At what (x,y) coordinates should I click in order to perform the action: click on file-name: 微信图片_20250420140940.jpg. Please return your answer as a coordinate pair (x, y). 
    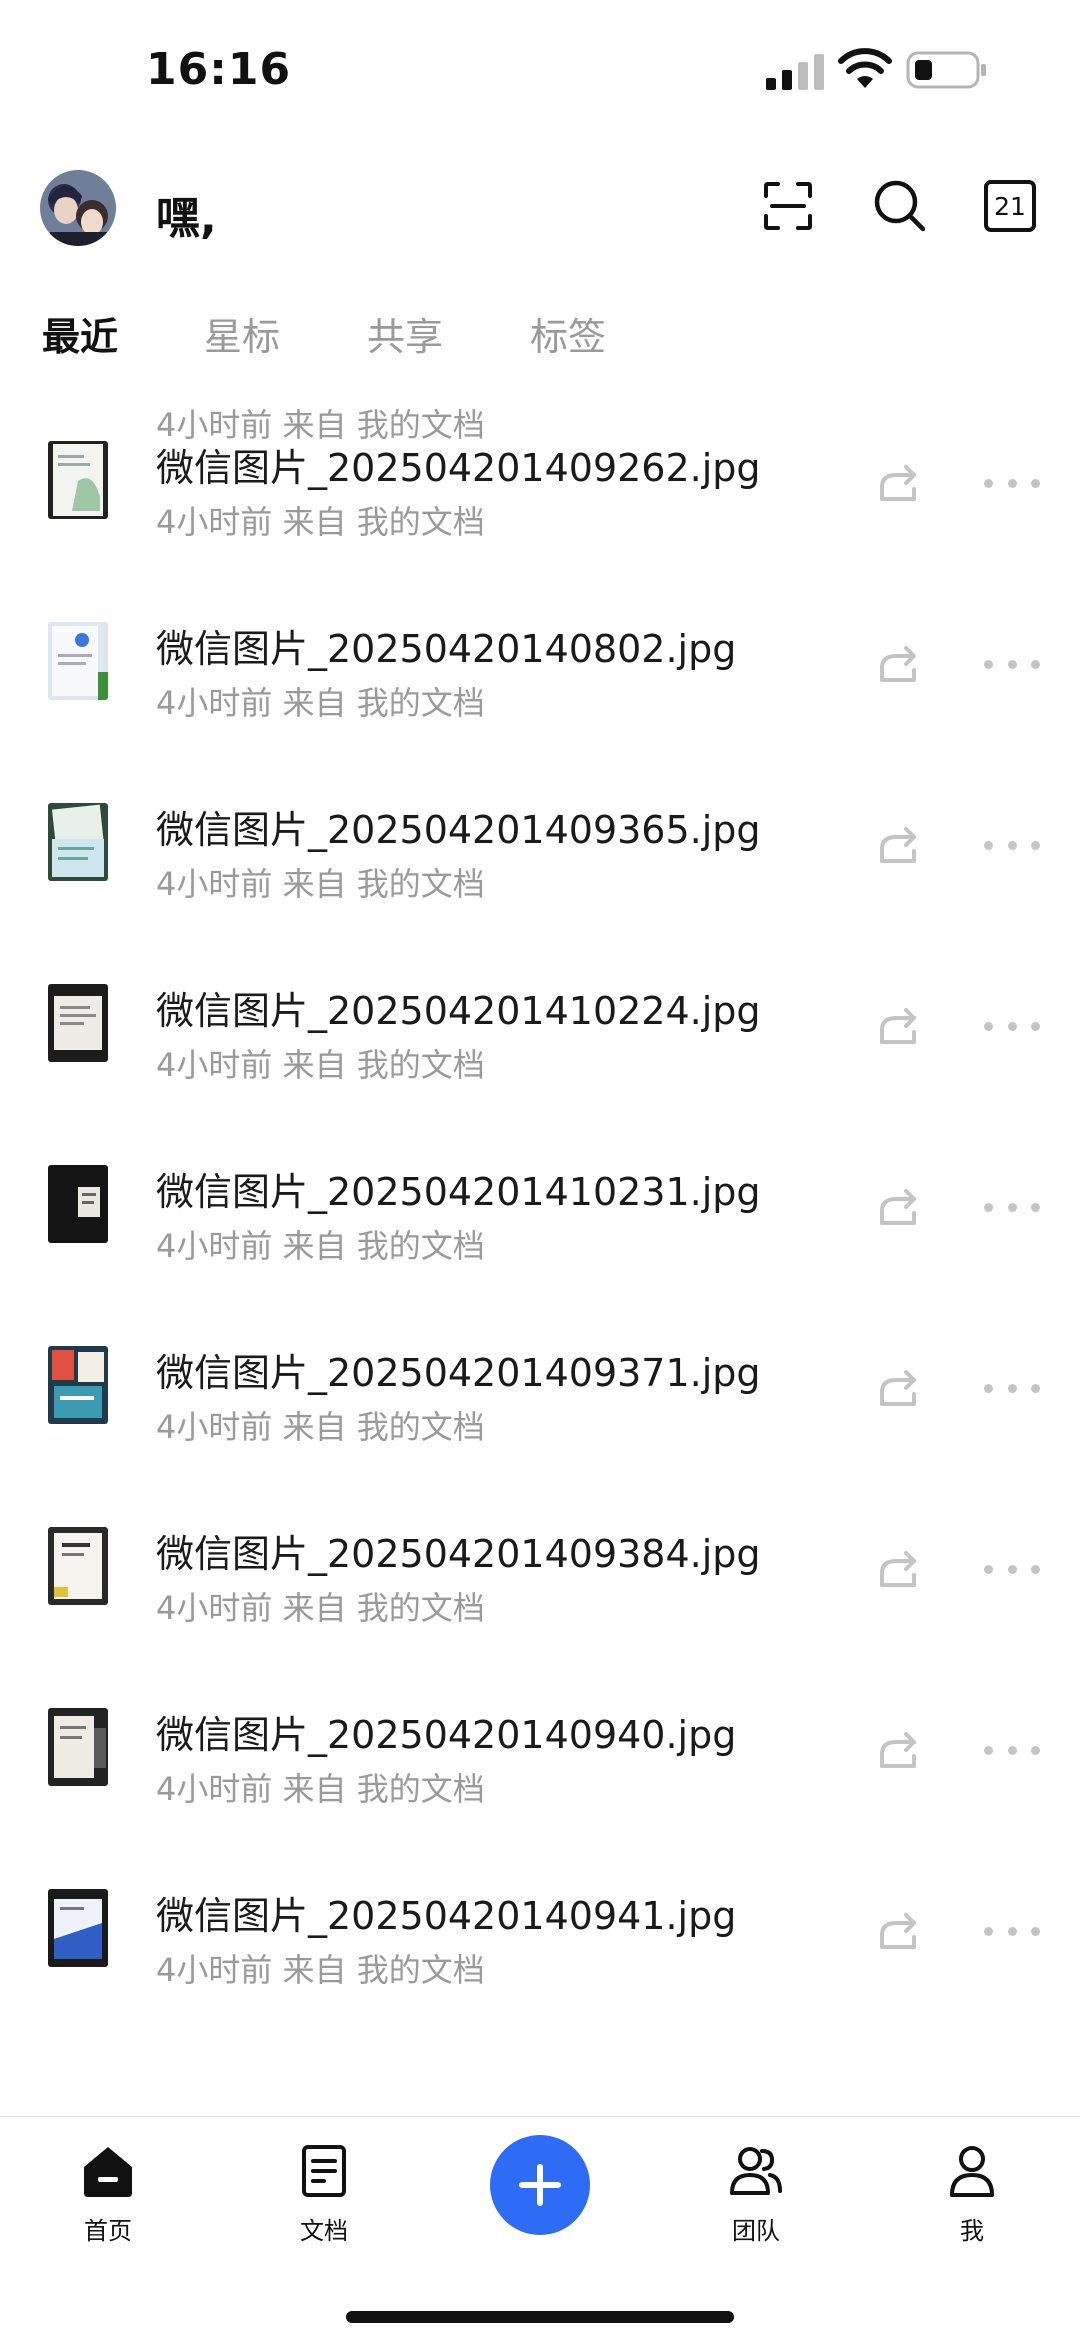
    Looking at the image, I should click on (446, 1735).